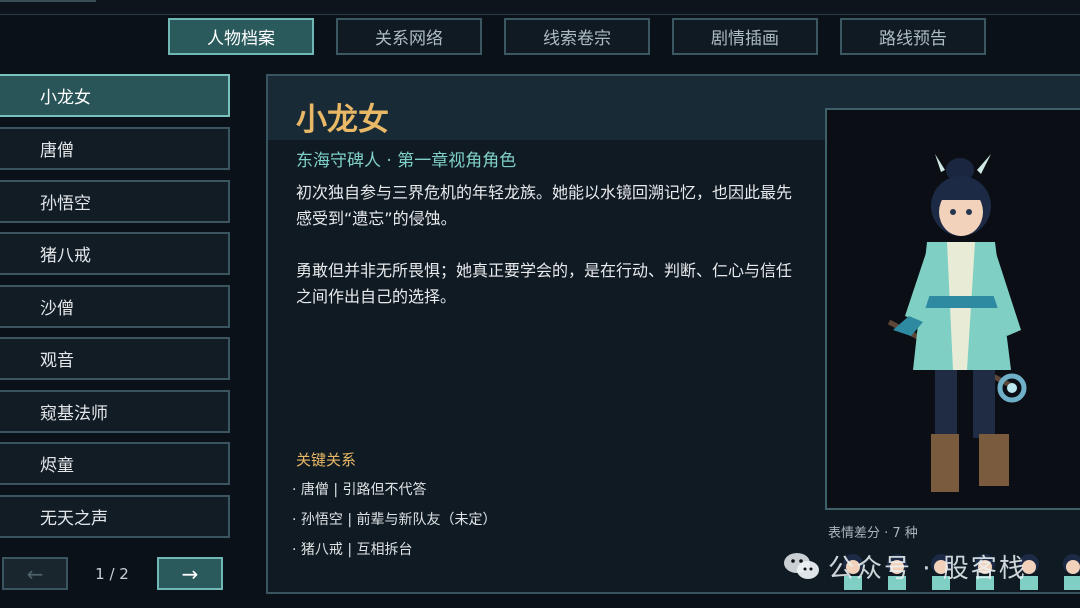 The image size is (1080, 608). I want to click on character-name: 小龙女, so click(342, 120).